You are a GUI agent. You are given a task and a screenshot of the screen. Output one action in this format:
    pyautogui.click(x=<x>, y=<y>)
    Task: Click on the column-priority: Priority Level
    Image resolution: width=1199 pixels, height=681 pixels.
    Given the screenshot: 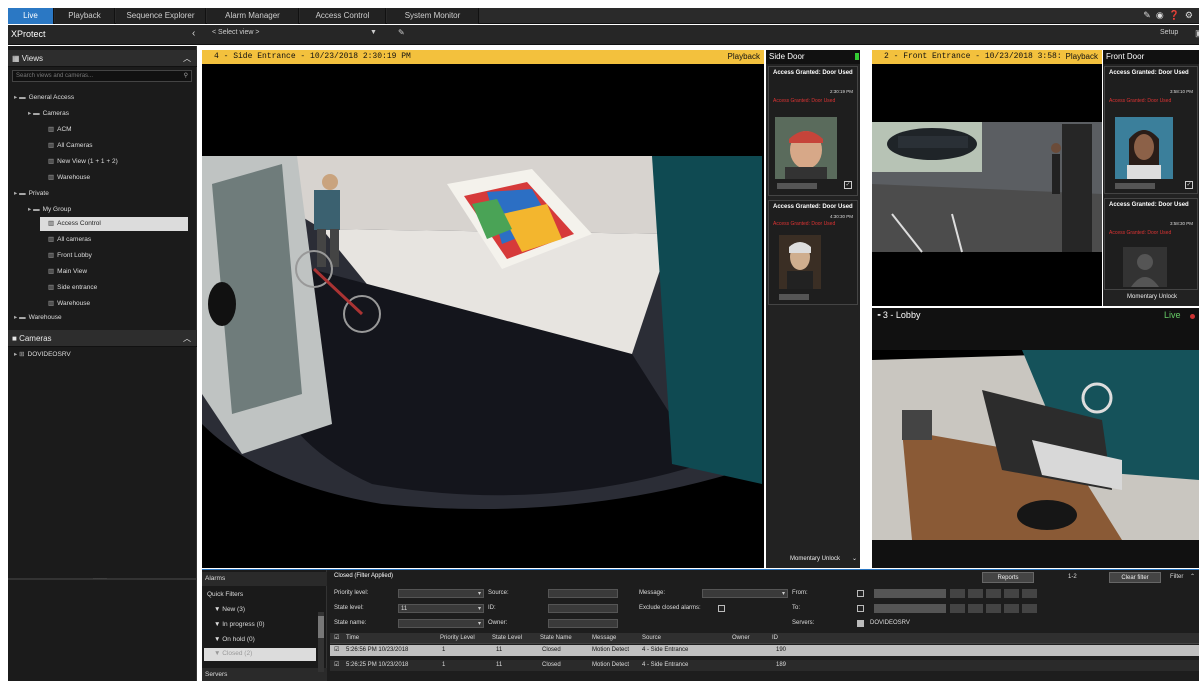 What is the action you would take?
    pyautogui.click(x=457, y=638)
    